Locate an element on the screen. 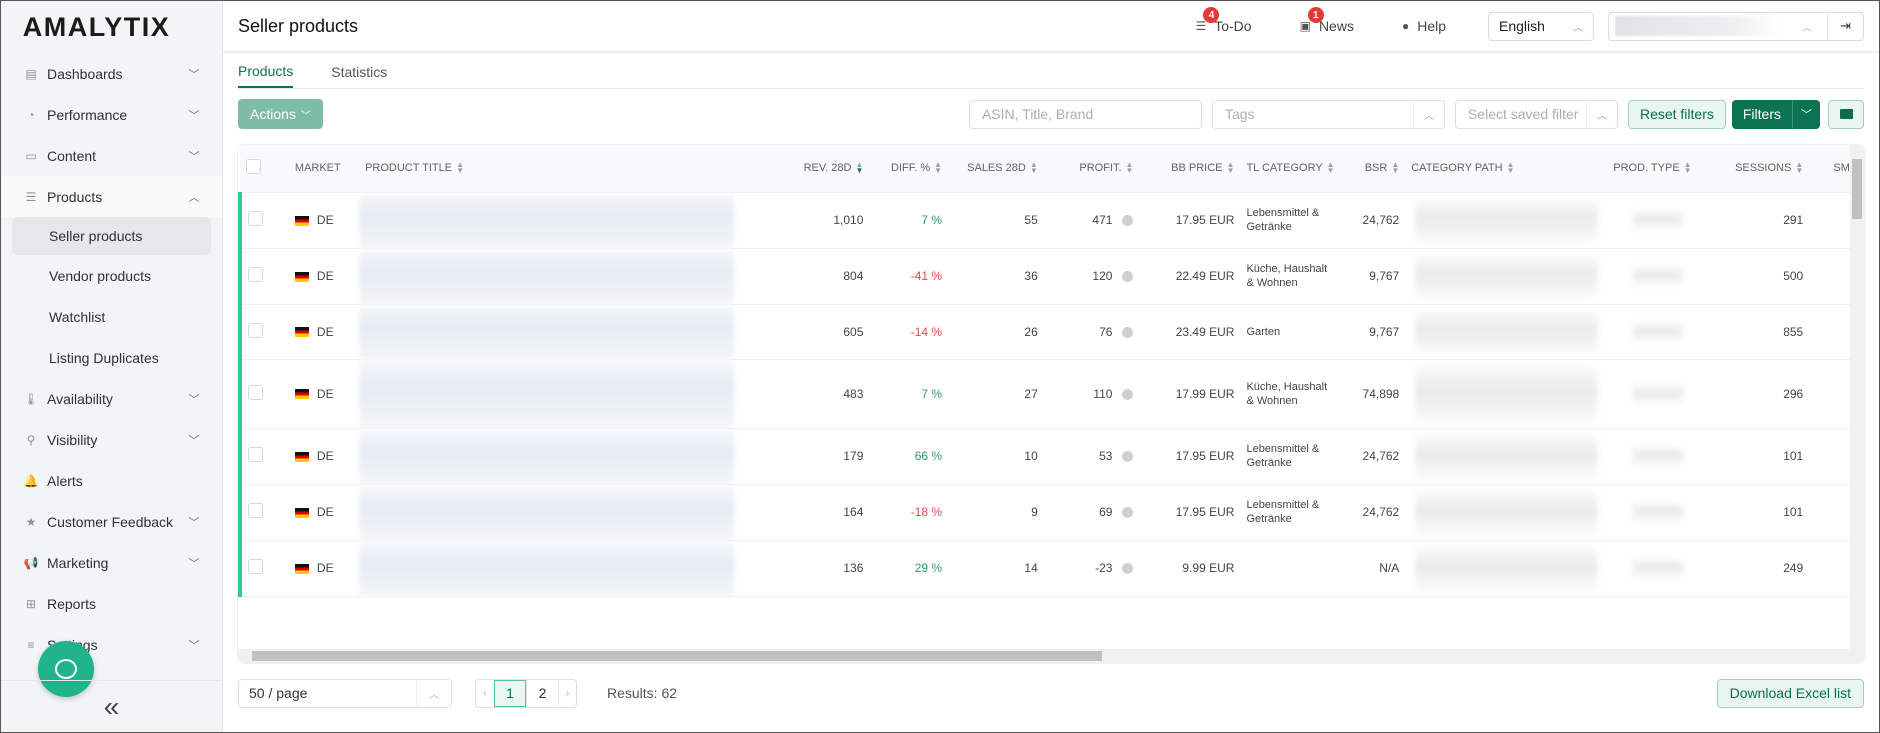  sidebar-item-visibility: ⚲ Visibility ﹀ is located at coordinates (111, 439).